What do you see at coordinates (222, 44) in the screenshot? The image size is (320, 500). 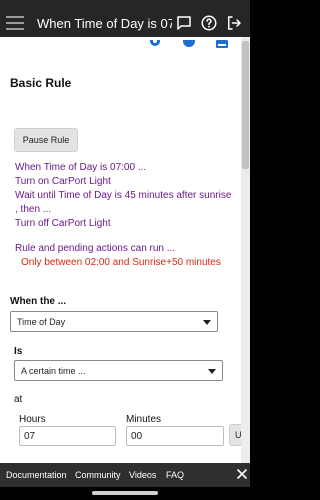 I see `save-icon` at bounding box center [222, 44].